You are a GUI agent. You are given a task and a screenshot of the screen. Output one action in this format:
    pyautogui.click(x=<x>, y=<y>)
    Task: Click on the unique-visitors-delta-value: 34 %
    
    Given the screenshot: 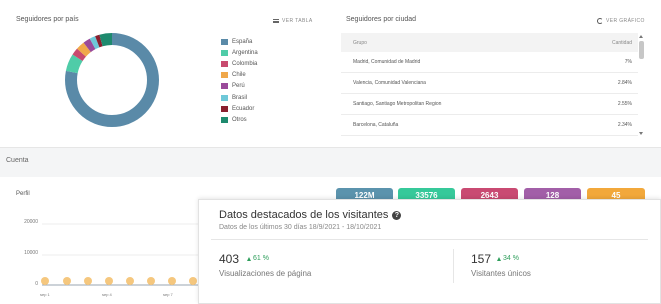 What is the action you would take?
    pyautogui.click(x=511, y=258)
    